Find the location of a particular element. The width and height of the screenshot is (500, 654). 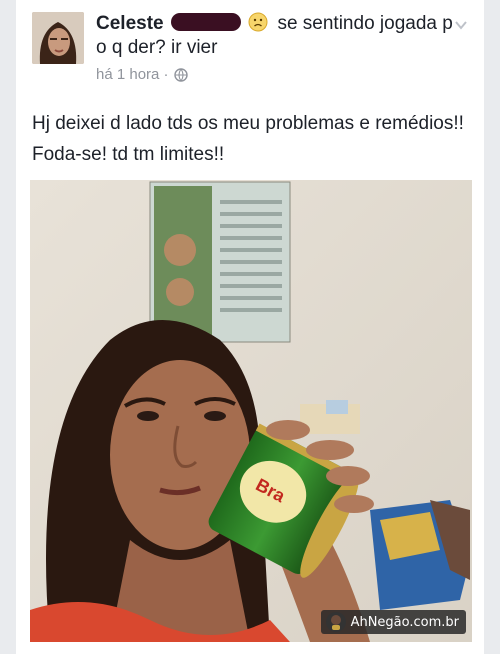

watermark-badge: AhNegão.com.br is located at coordinates (393, 622).